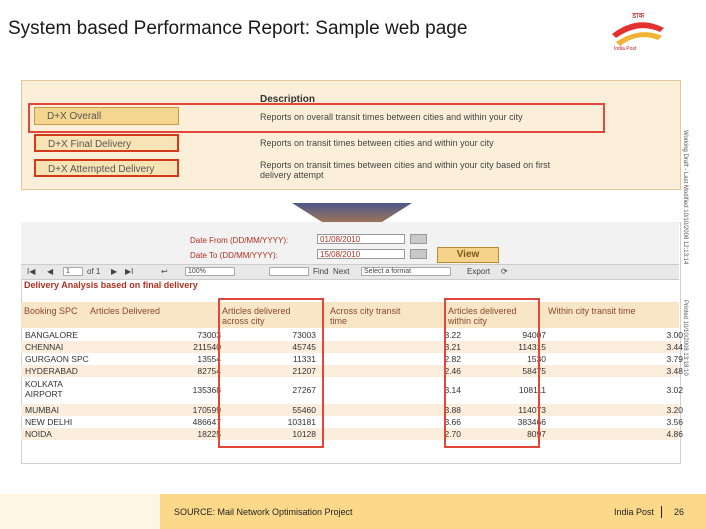 The width and height of the screenshot is (706, 529). I want to click on cell-articles-delivered: 135368, so click(206, 390).